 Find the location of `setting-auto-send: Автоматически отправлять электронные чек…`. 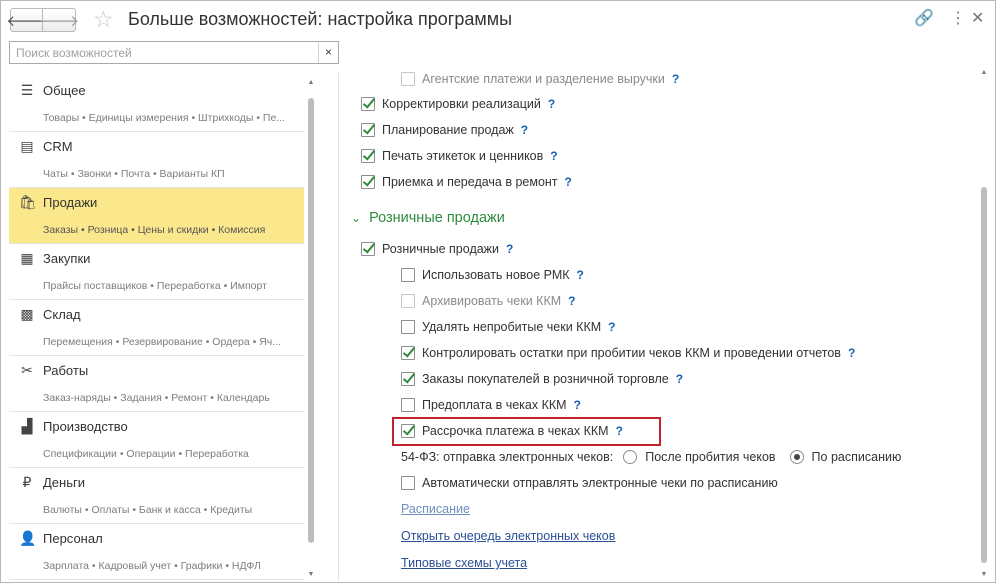

setting-auto-send: Автоматически отправлять электронные чек… is located at coordinates (589, 483).